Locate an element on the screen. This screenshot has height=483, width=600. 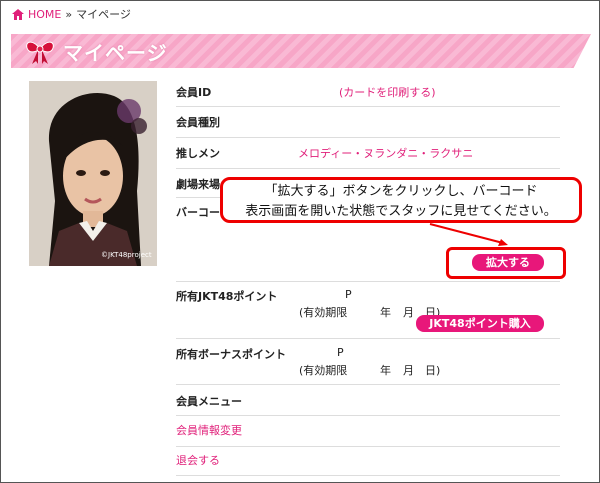
points-expiry-prefix: (有効期限 is located at coordinates (323, 312).